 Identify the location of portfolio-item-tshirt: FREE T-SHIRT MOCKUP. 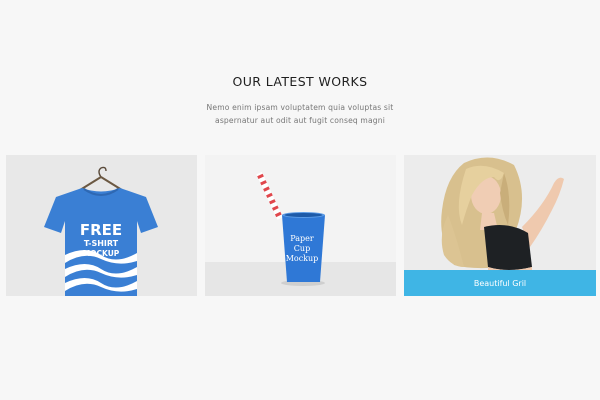
(101, 225).